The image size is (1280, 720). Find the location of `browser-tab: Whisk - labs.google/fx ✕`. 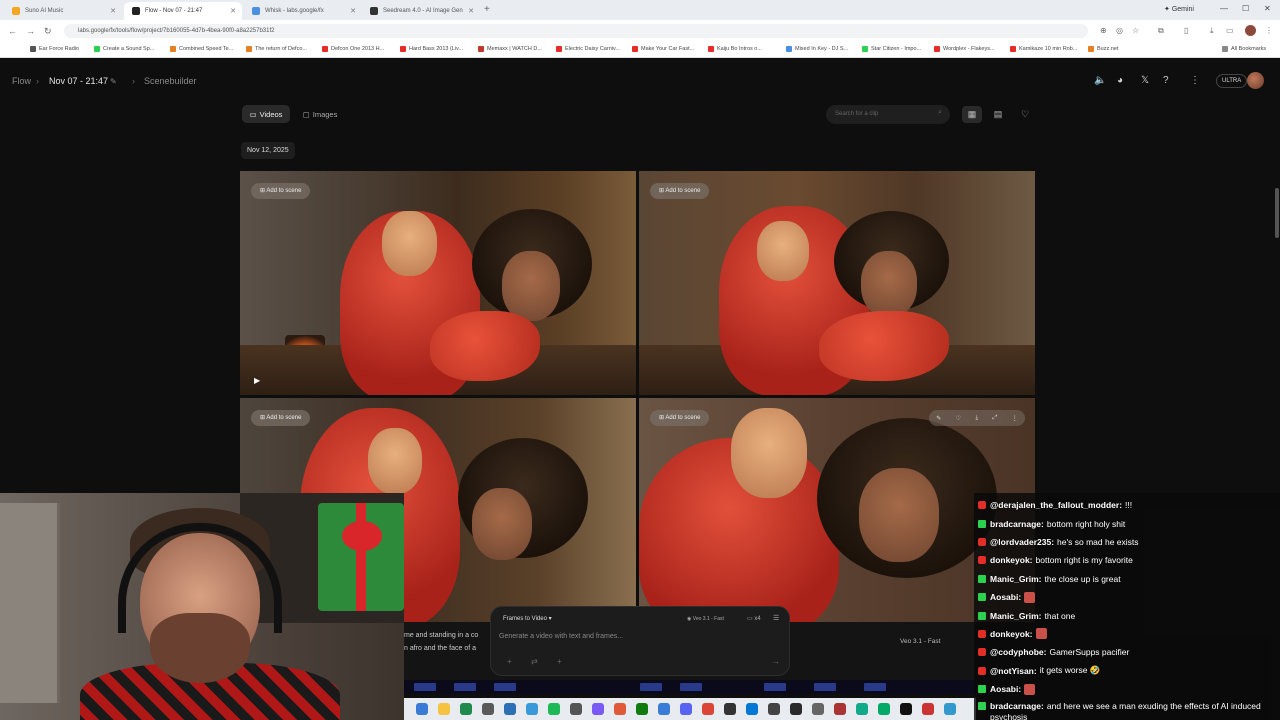

browser-tab: Whisk - labs.google/fx ✕ is located at coordinates (303, 11).